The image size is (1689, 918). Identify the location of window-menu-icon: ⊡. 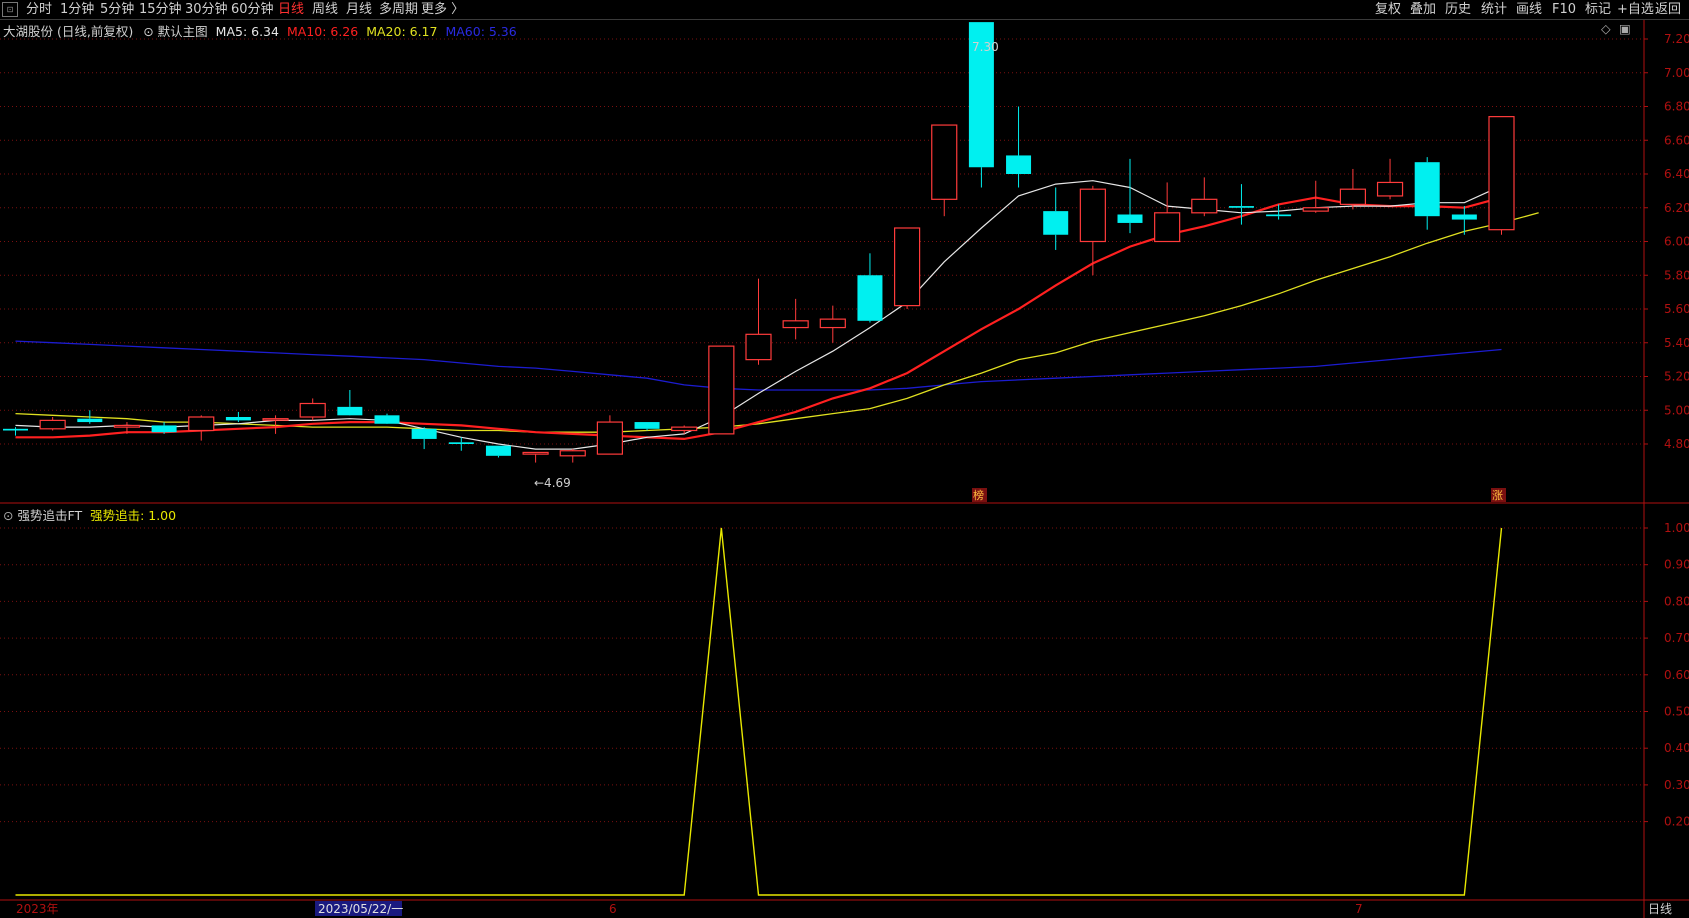
(10, 9).